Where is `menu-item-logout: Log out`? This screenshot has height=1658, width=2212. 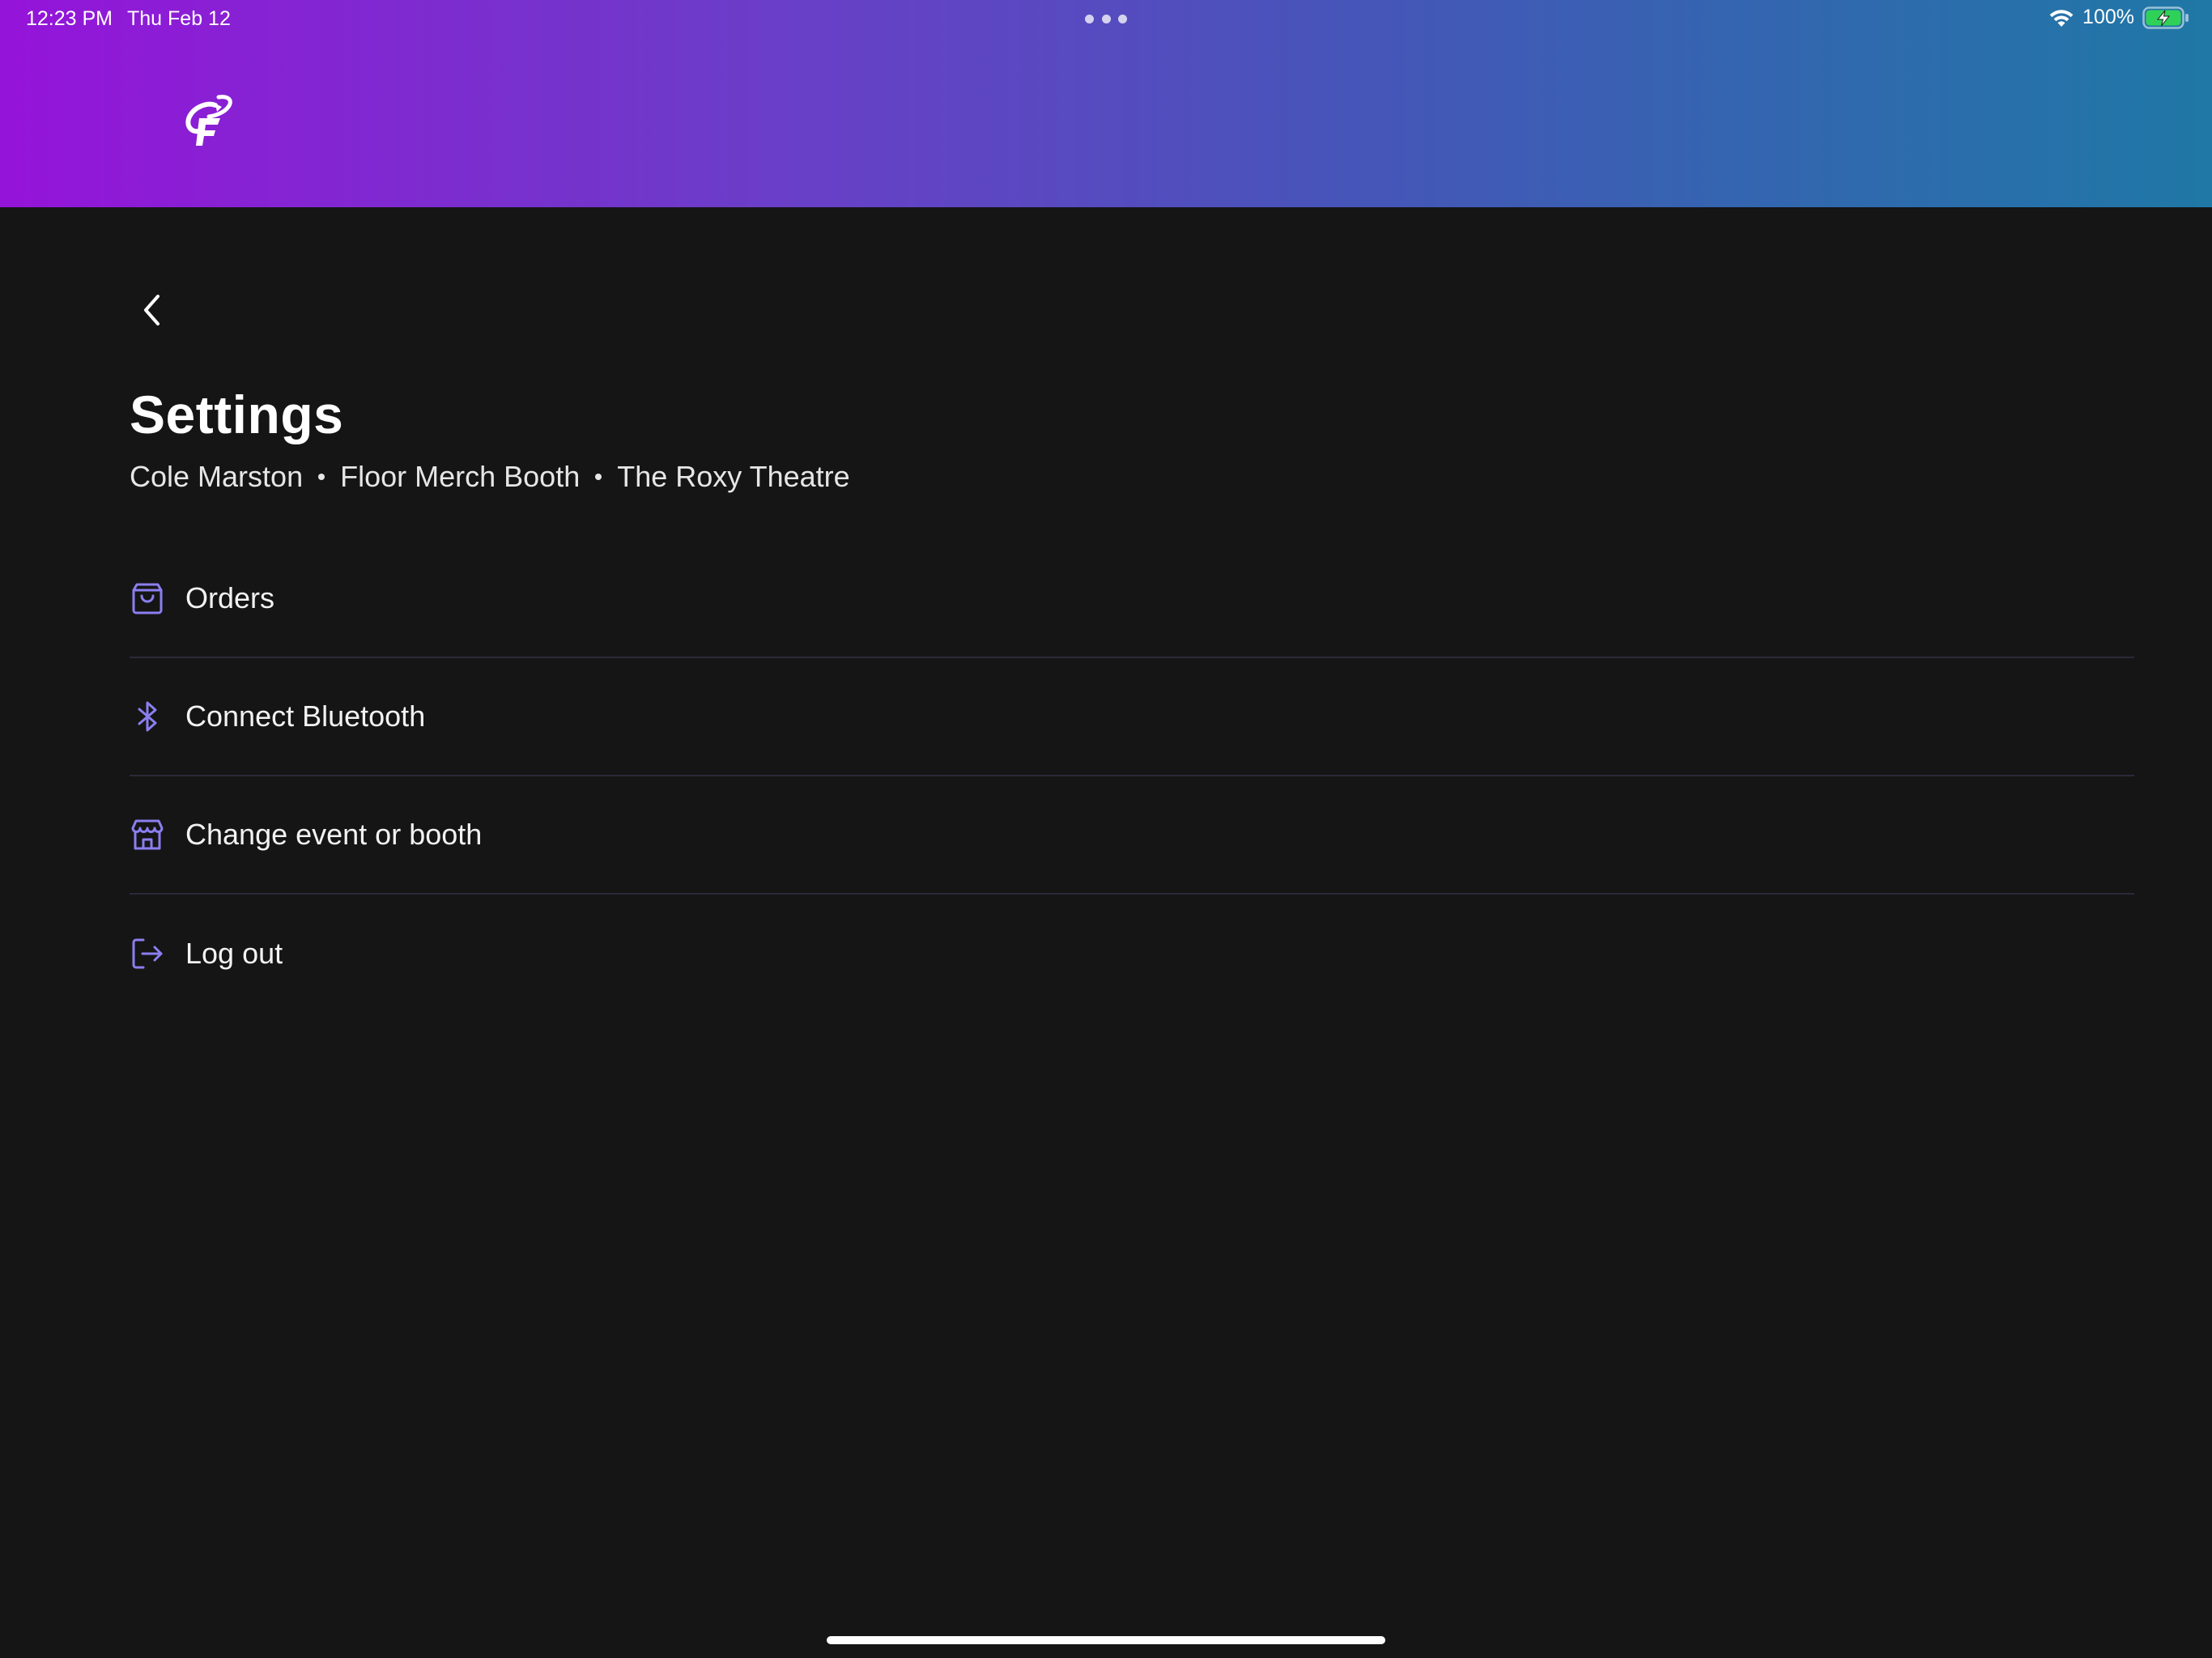 menu-item-logout: Log out is located at coordinates (1132, 954).